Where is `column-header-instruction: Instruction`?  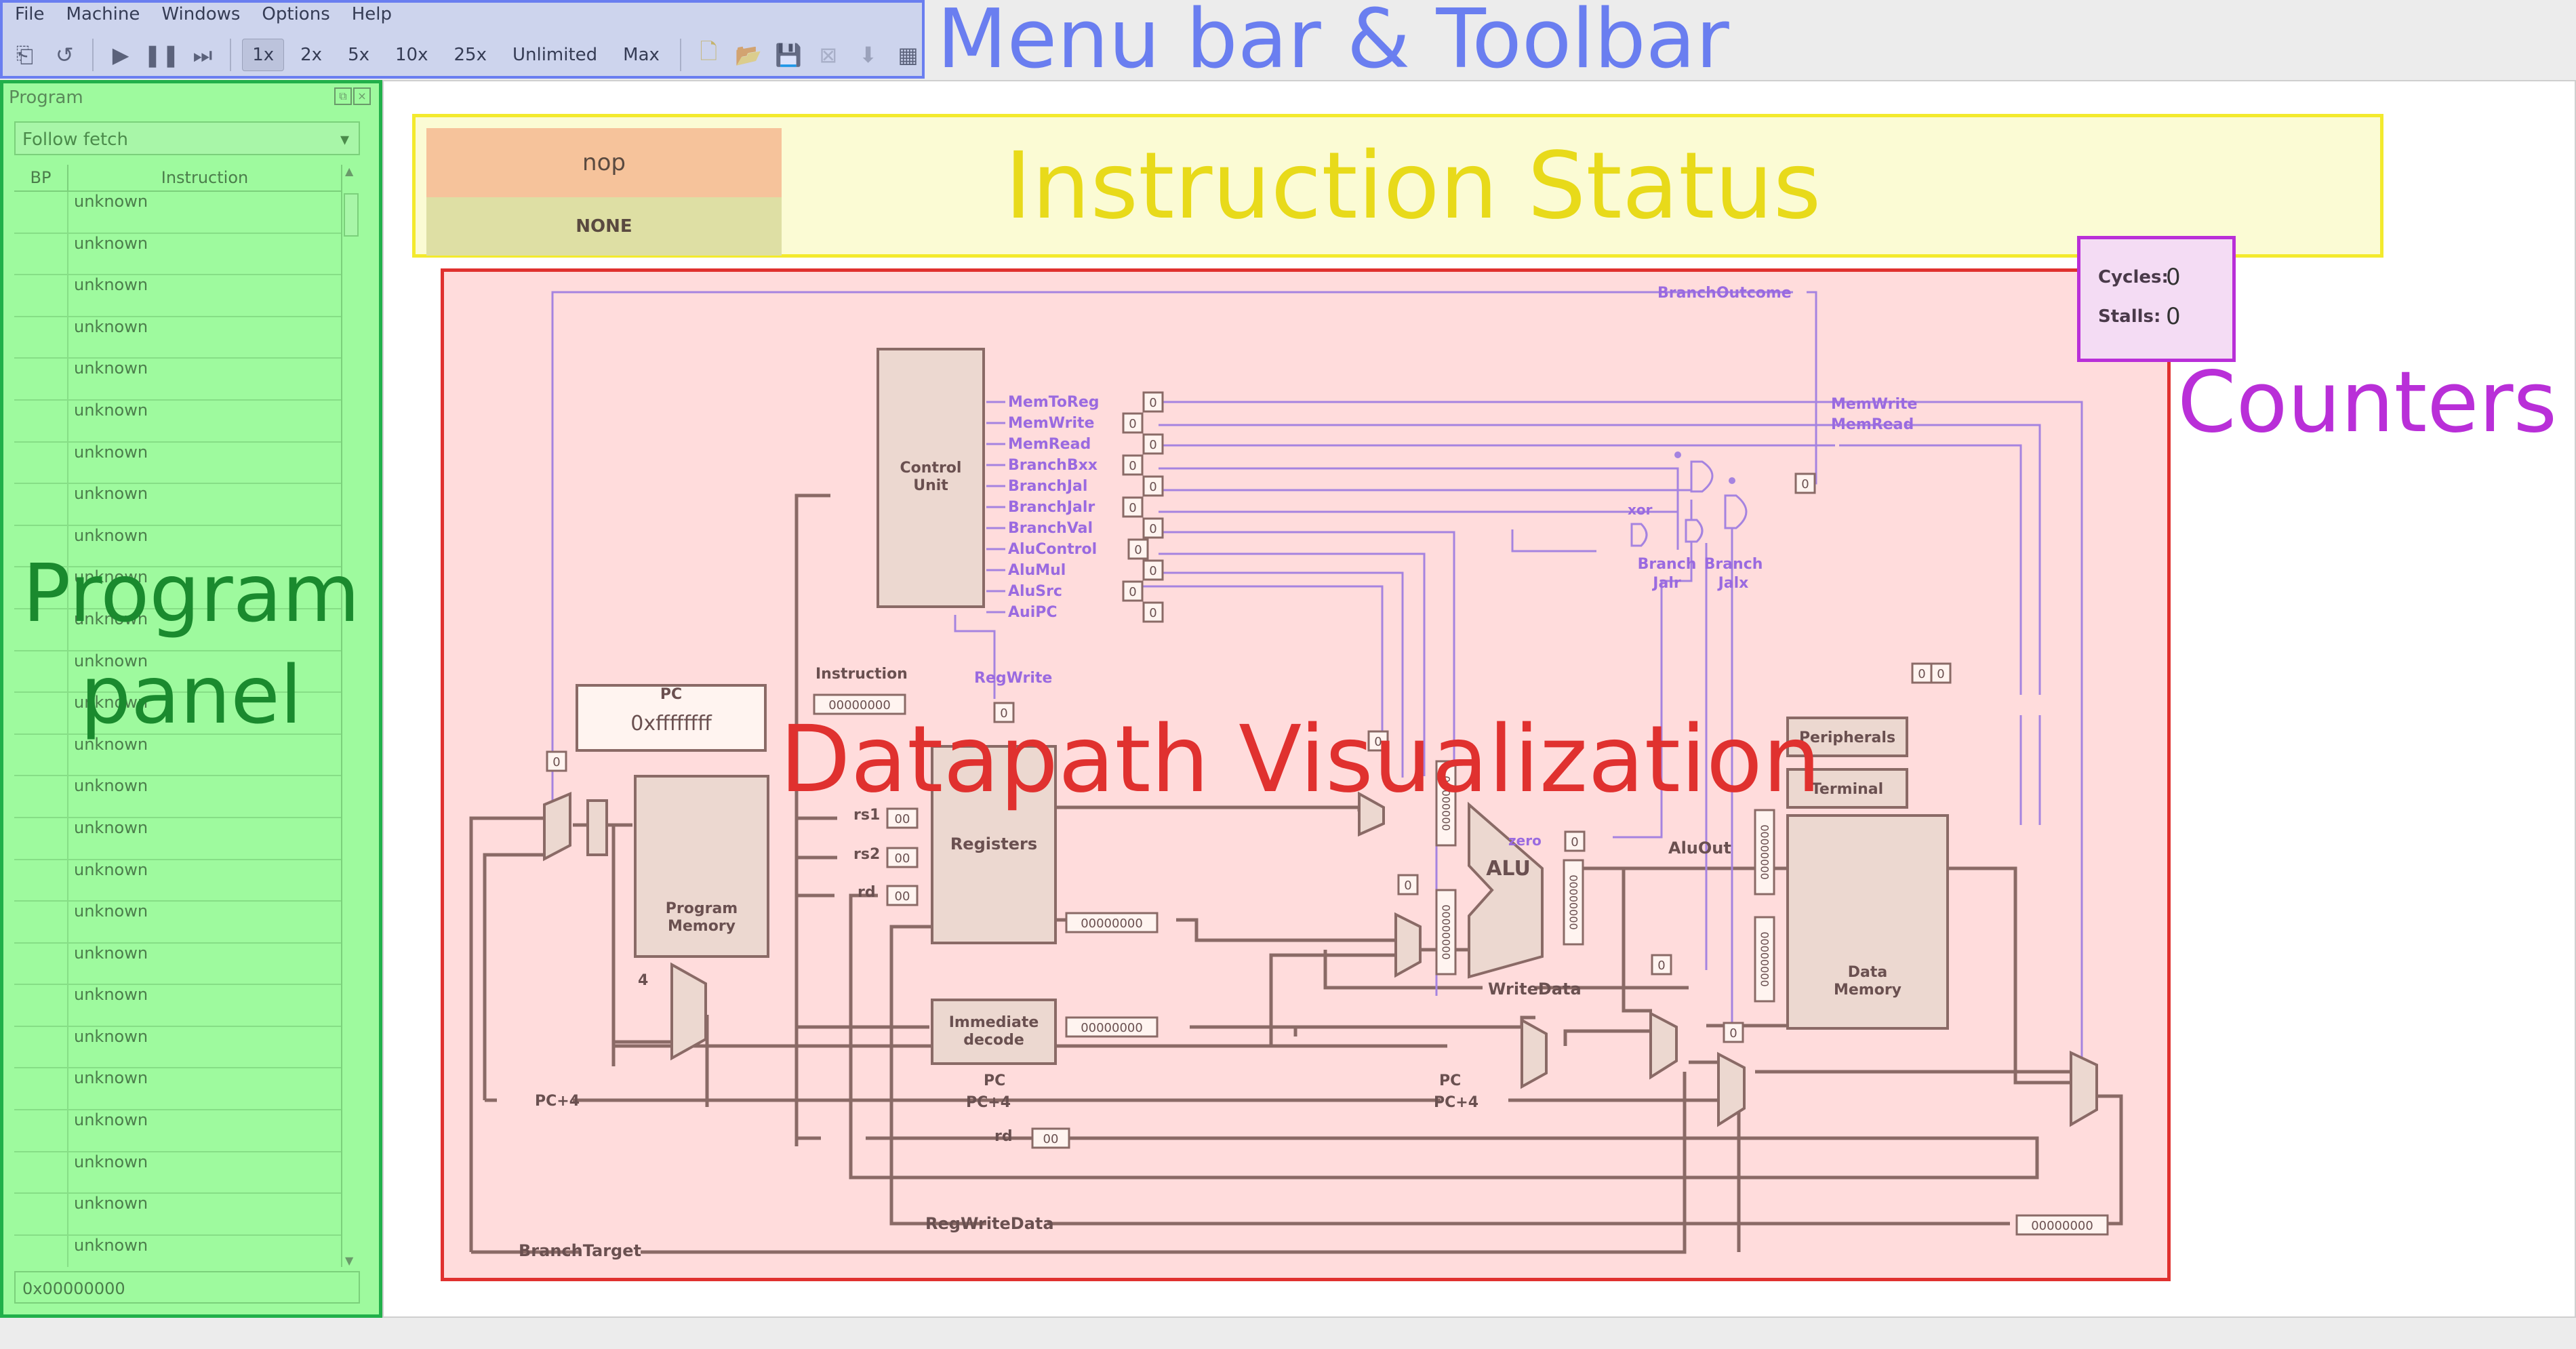 column-header-instruction: Instruction is located at coordinates (204, 178).